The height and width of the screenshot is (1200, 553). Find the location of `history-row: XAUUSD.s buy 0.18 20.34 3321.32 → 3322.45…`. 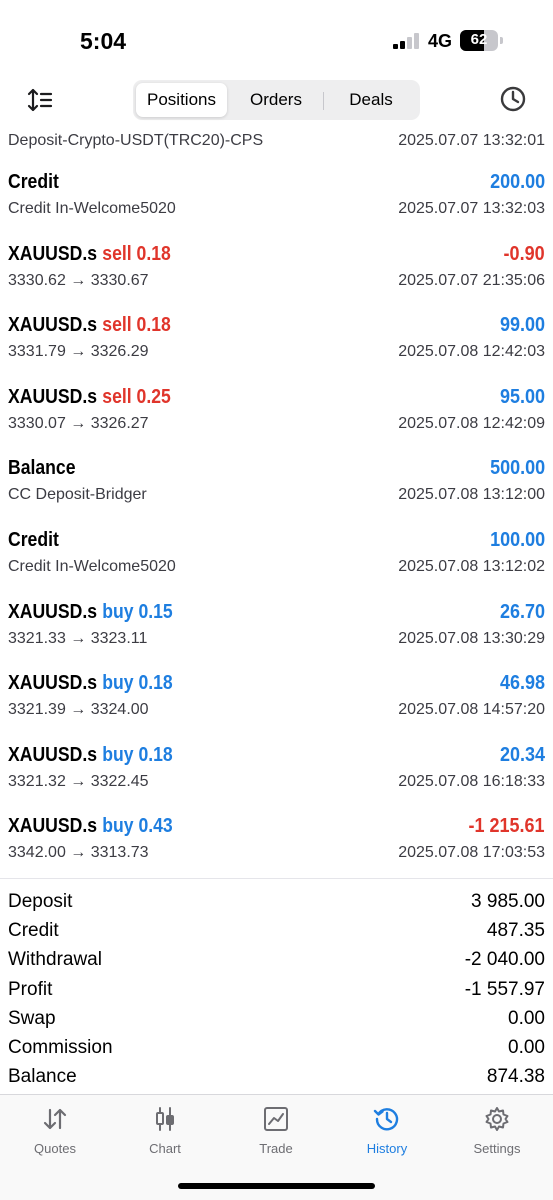

history-row: XAUUSD.s buy 0.18 20.34 3321.32 → 3322.45… is located at coordinates (276, 769).